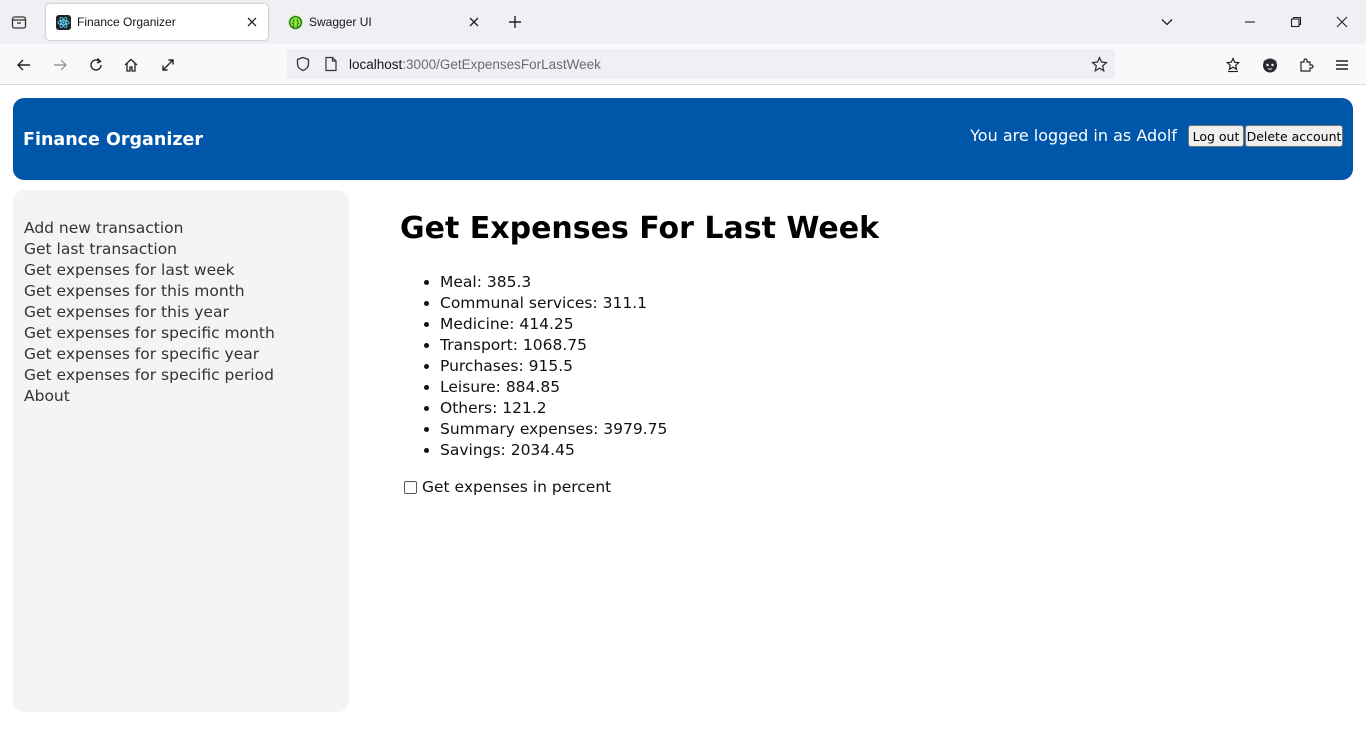  I want to click on url-path: :3000/GetExpensesForLastWeek, so click(501, 64).